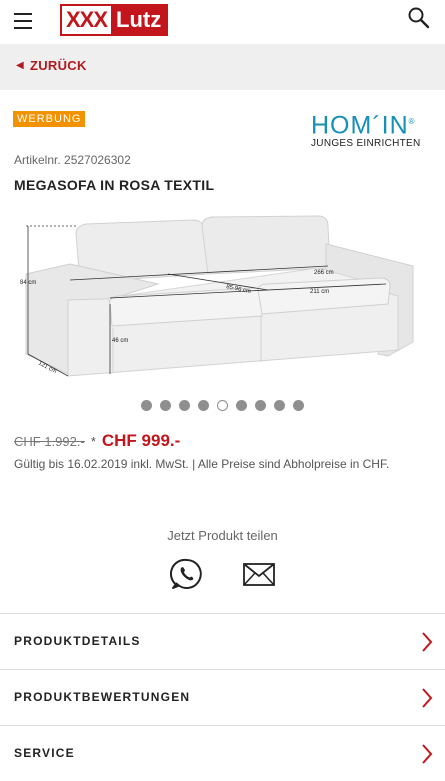  I want to click on share-label: Jetzt Produkt teilen, so click(222, 535).